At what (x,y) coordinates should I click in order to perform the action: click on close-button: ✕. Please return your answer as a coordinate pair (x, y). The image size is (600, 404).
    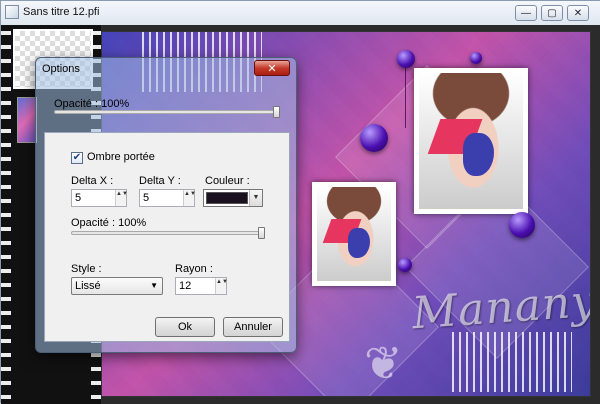
    Looking at the image, I should click on (578, 13).